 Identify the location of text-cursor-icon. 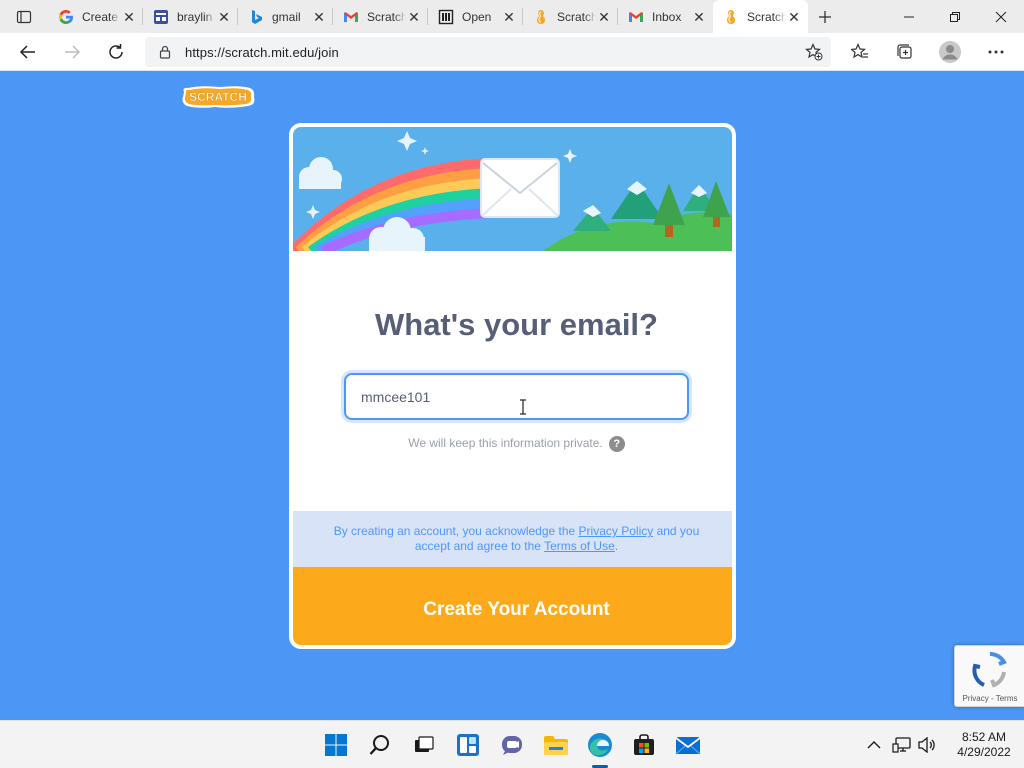
(523, 407).